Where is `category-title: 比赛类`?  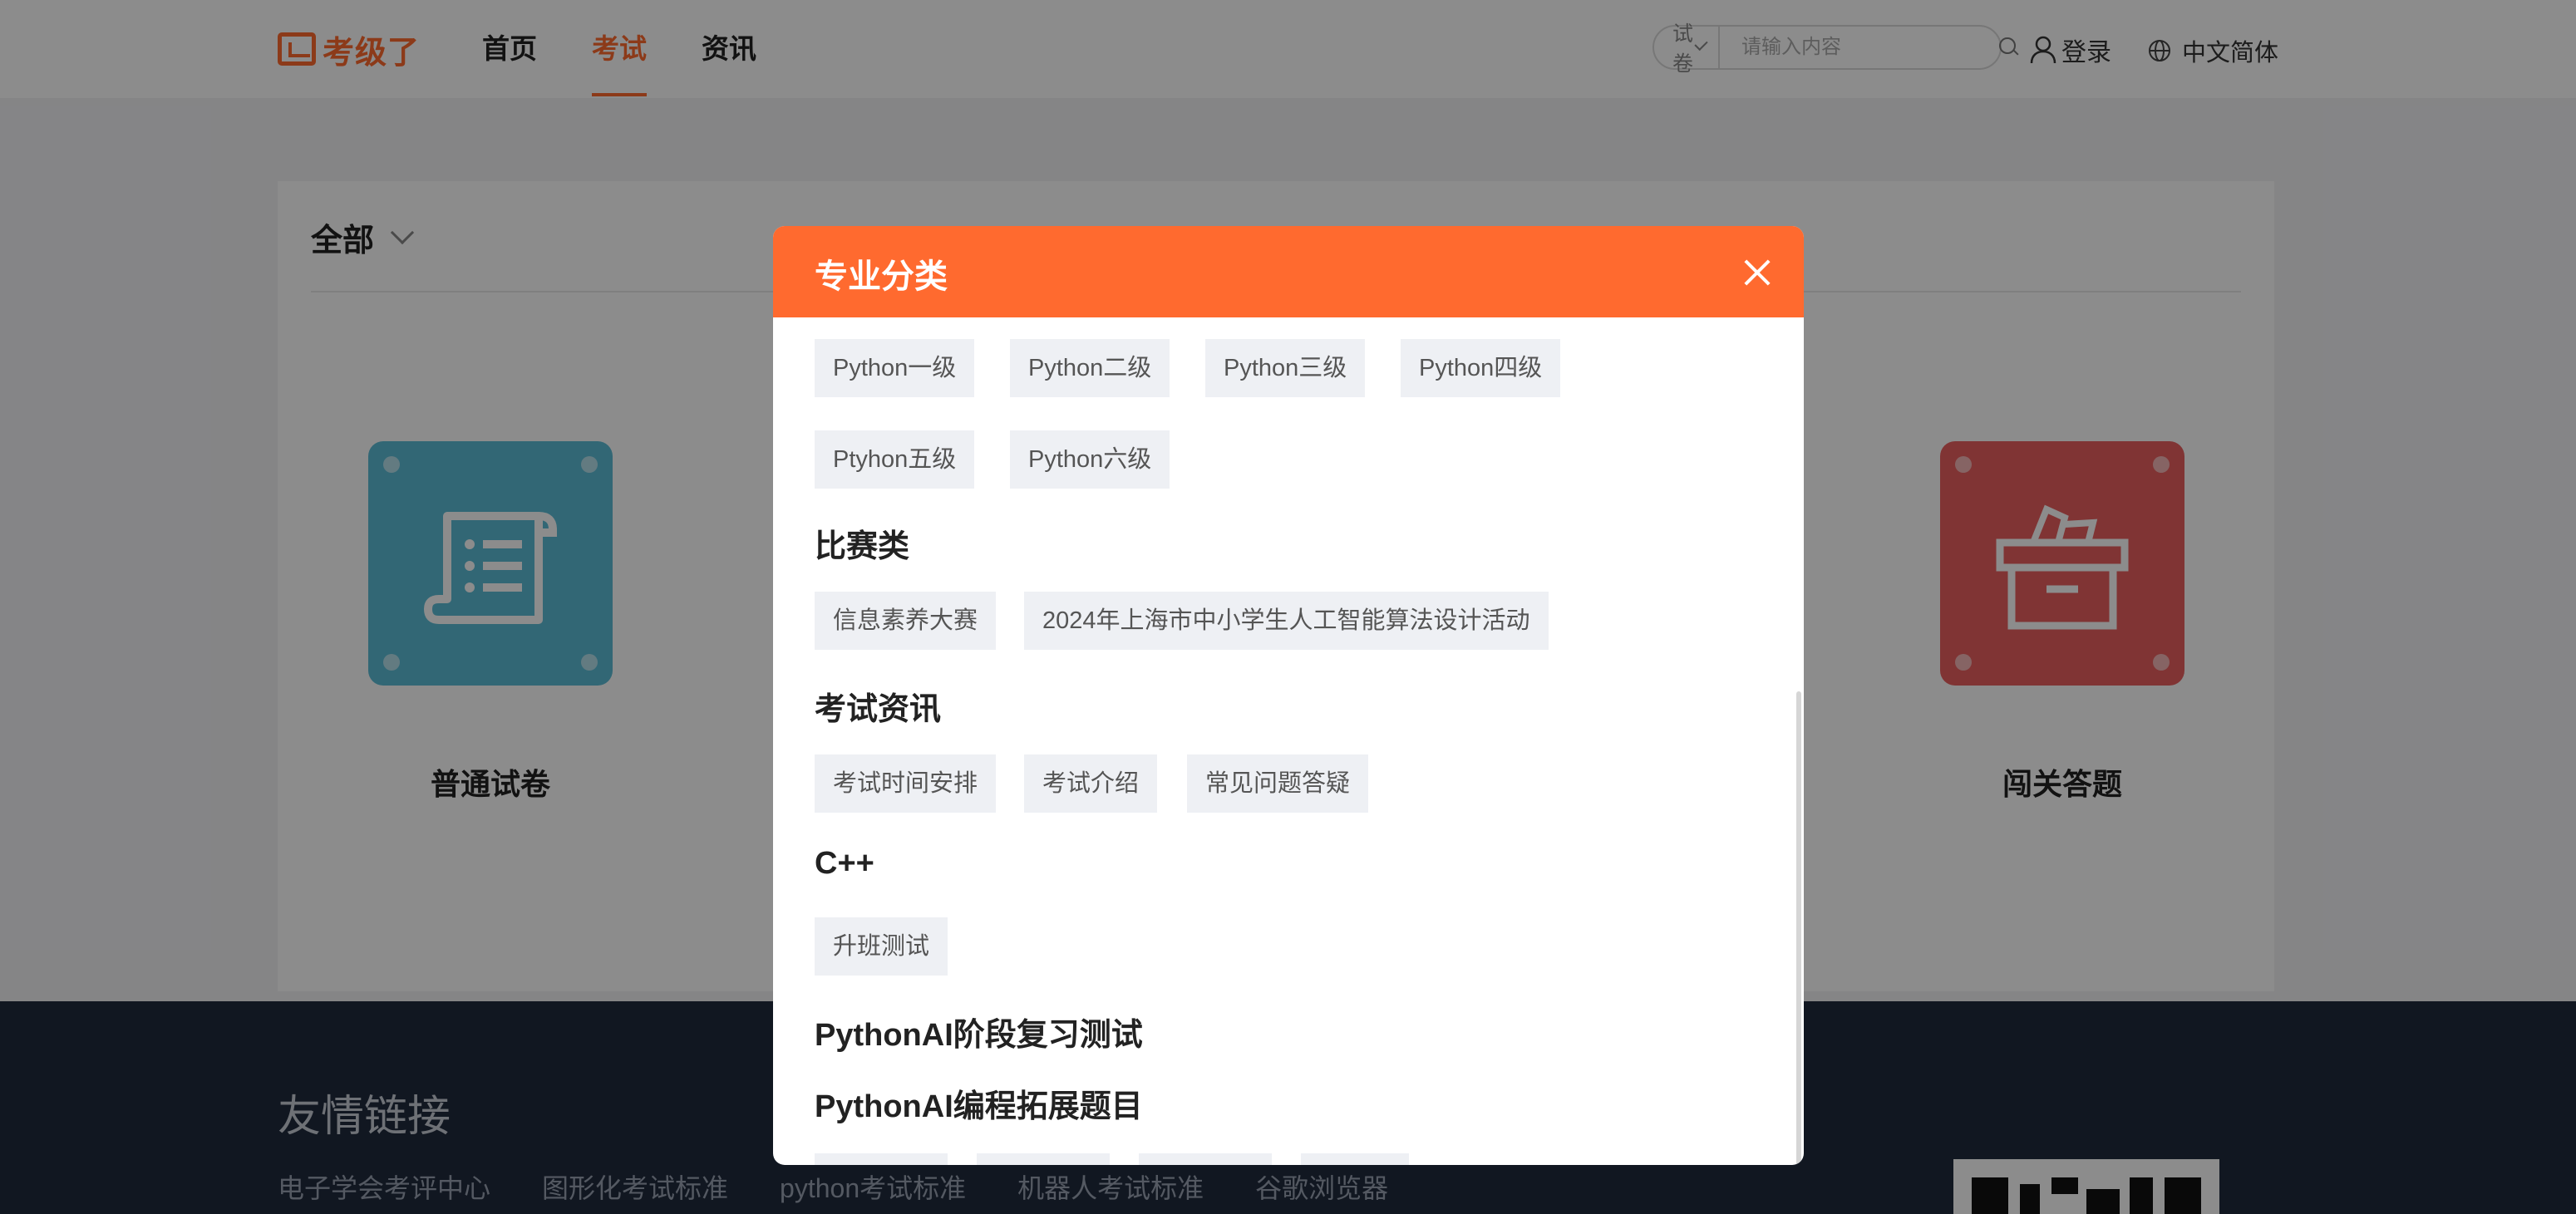 category-title: 比赛类 is located at coordinates (862, 546).